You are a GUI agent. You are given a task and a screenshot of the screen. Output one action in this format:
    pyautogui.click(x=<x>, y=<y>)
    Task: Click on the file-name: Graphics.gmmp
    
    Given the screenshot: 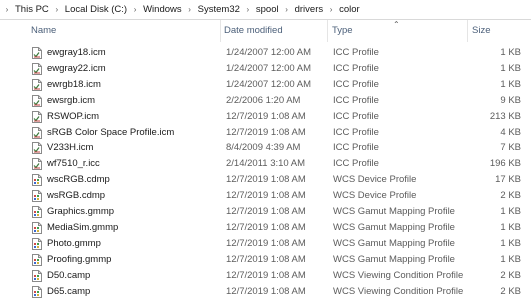 What is the action you would take?
    pyautogui.click(x=81, y=211)
    